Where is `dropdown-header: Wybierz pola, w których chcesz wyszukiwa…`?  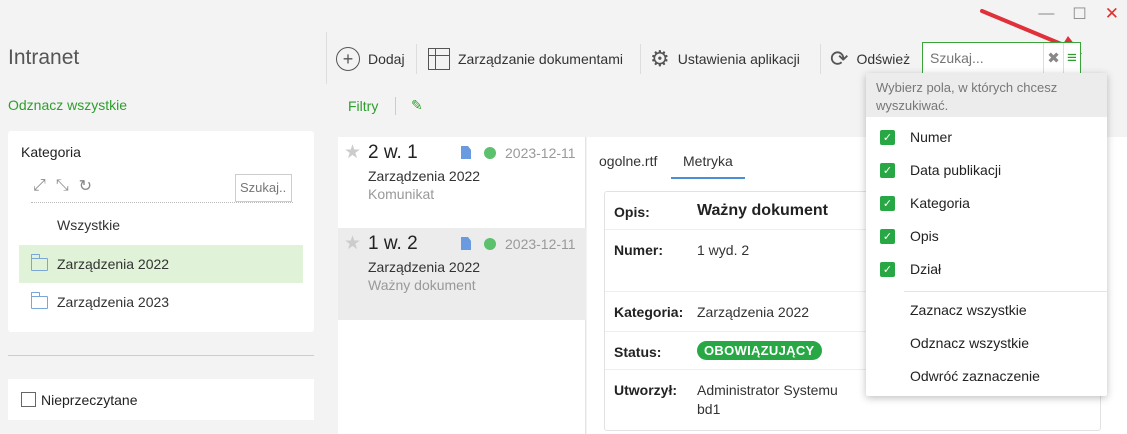 dropdown-header: Wybierz pola, w których chcesz wyszukiwa… is located at coordinates (986, 95).